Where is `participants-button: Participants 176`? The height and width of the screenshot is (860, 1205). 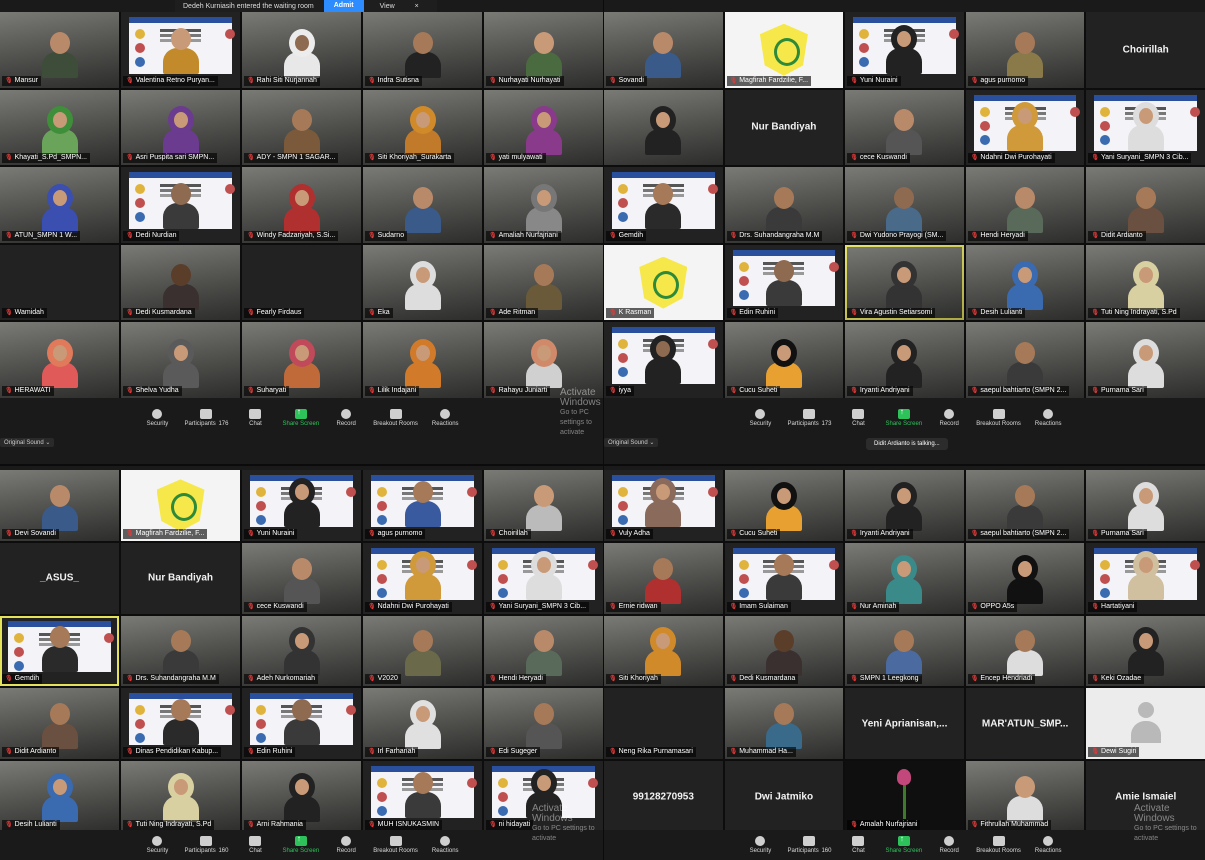 participants-button: Participants 176 is located at coordinates (206, 418).